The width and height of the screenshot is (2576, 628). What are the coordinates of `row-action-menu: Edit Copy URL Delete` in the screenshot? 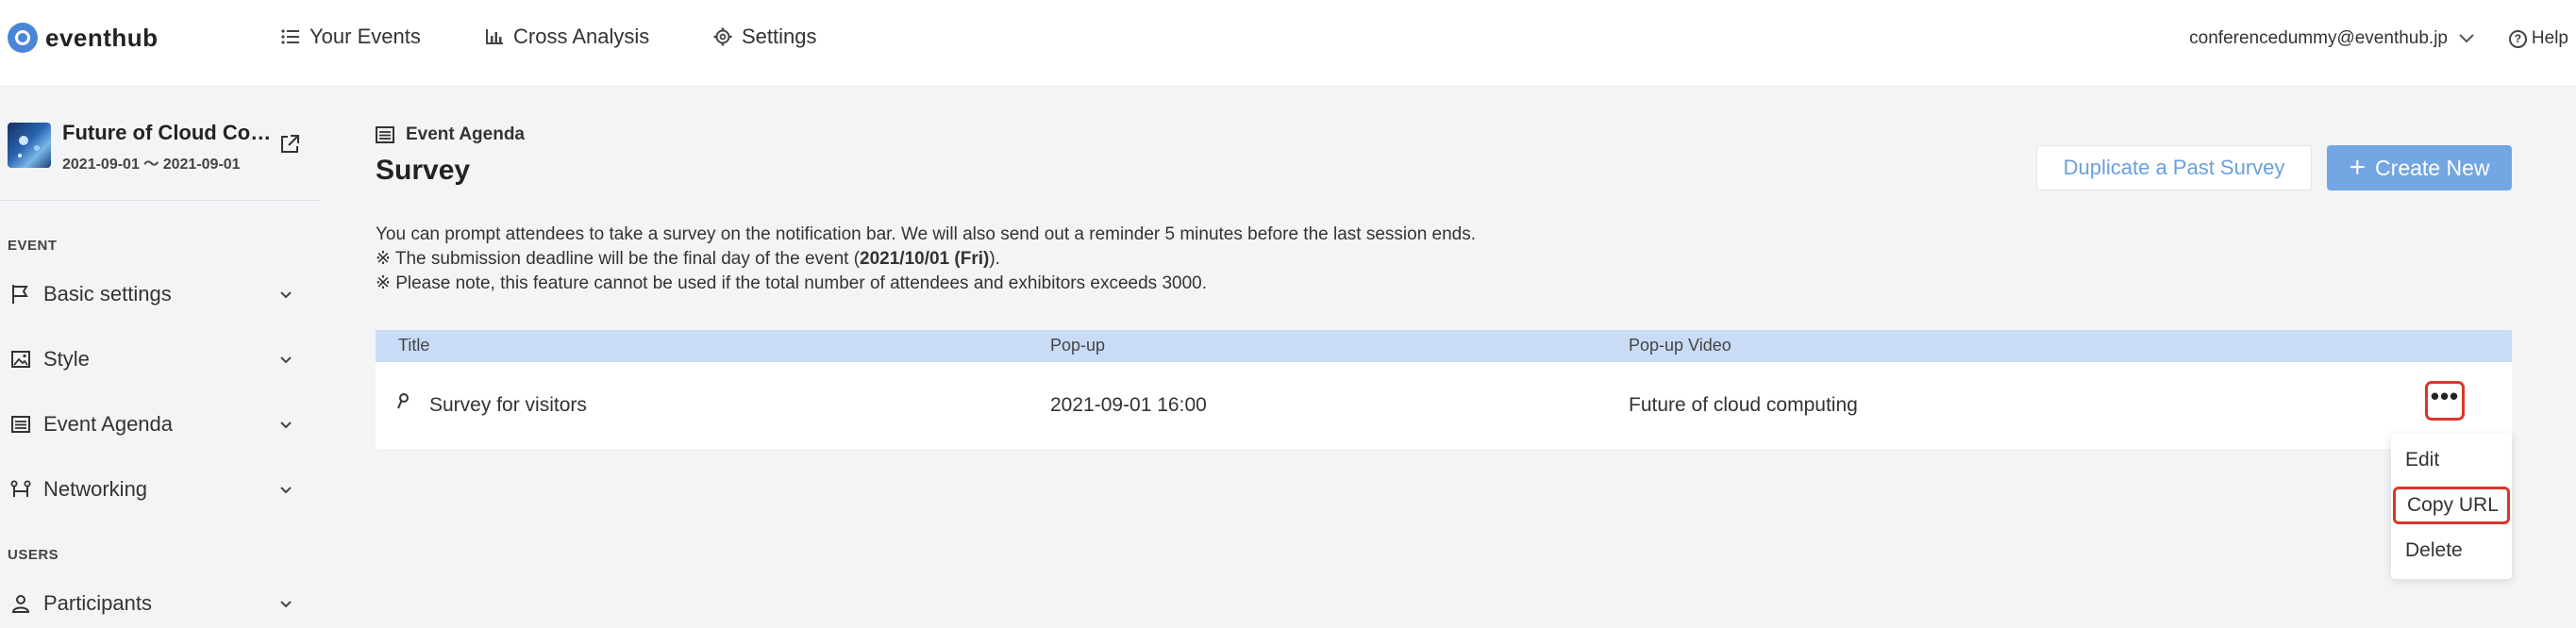 It's located at (2451, 506).